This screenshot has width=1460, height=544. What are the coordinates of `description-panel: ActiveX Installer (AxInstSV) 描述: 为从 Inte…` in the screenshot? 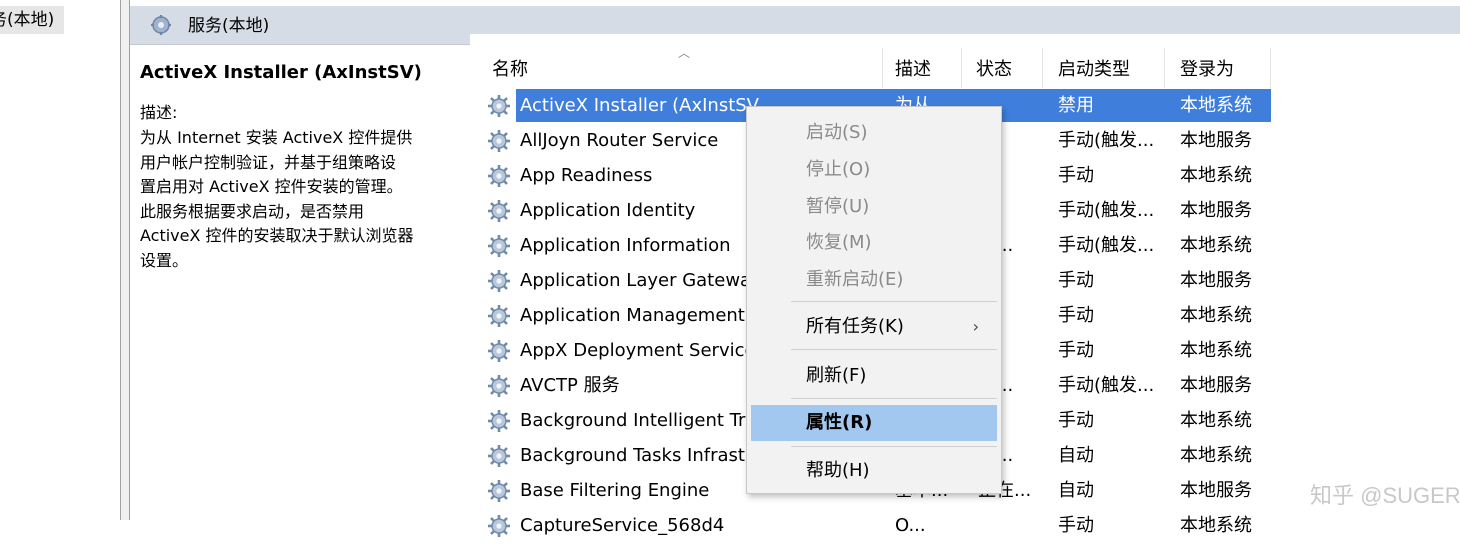 It's located at (310, 161).